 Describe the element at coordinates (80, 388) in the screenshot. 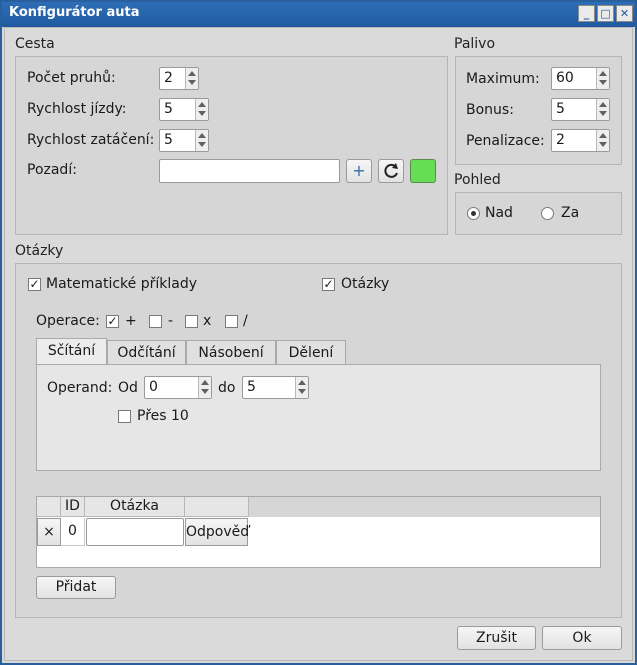

I see `operand-label: Operand:` at that location.